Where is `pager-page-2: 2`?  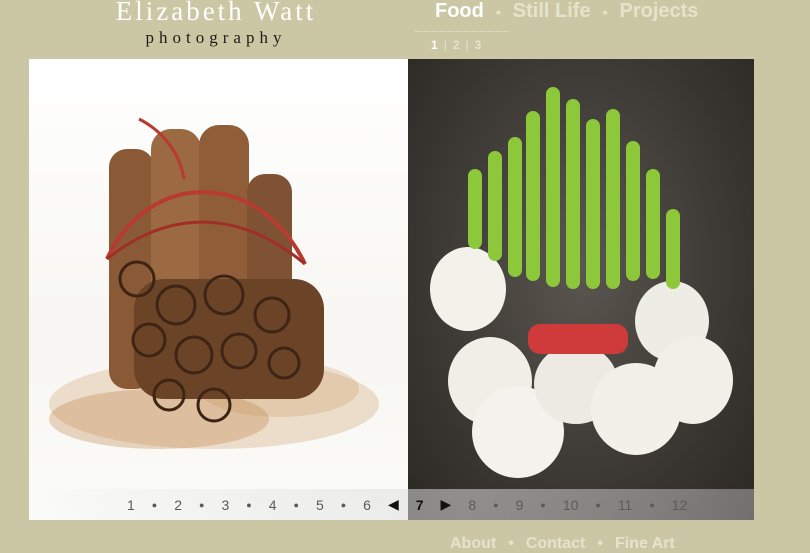
pager-page-2: 2 is located at coordinates (178, 505).